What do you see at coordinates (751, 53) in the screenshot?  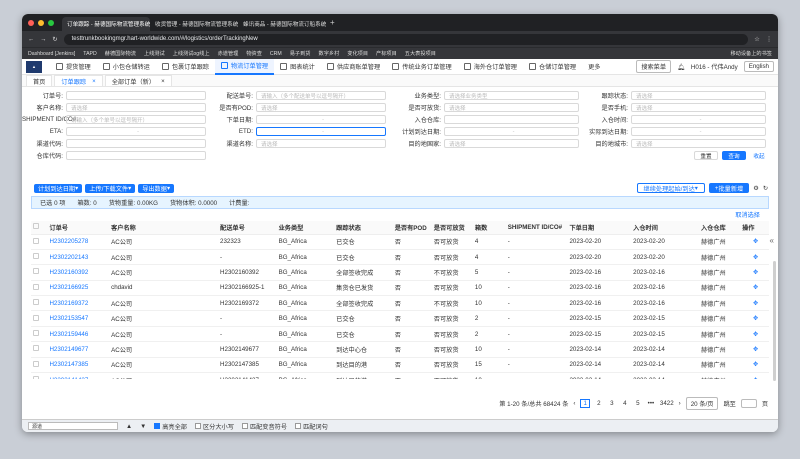 I see `bookmark-item: 移动设备上的书签` at bounding box center [751, 53].